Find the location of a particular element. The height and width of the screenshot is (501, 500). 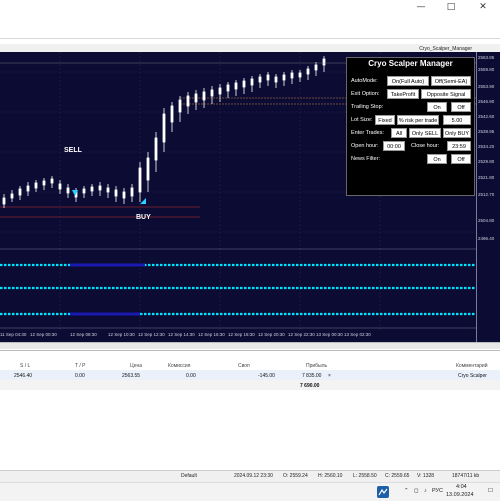

enter-only-buy-button: Only BUY is located at coordinates (457, 133).